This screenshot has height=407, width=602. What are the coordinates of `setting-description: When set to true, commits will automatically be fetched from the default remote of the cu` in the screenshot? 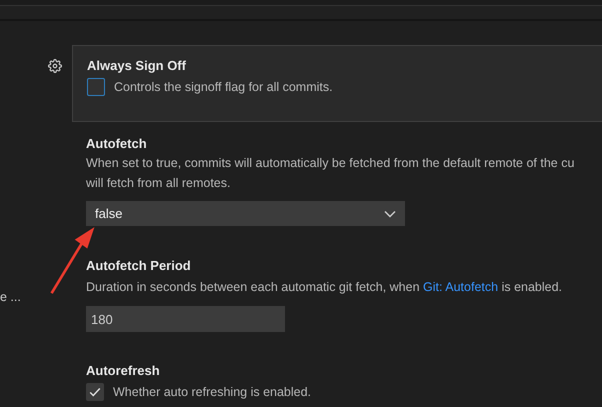 It's located at (331, 163).